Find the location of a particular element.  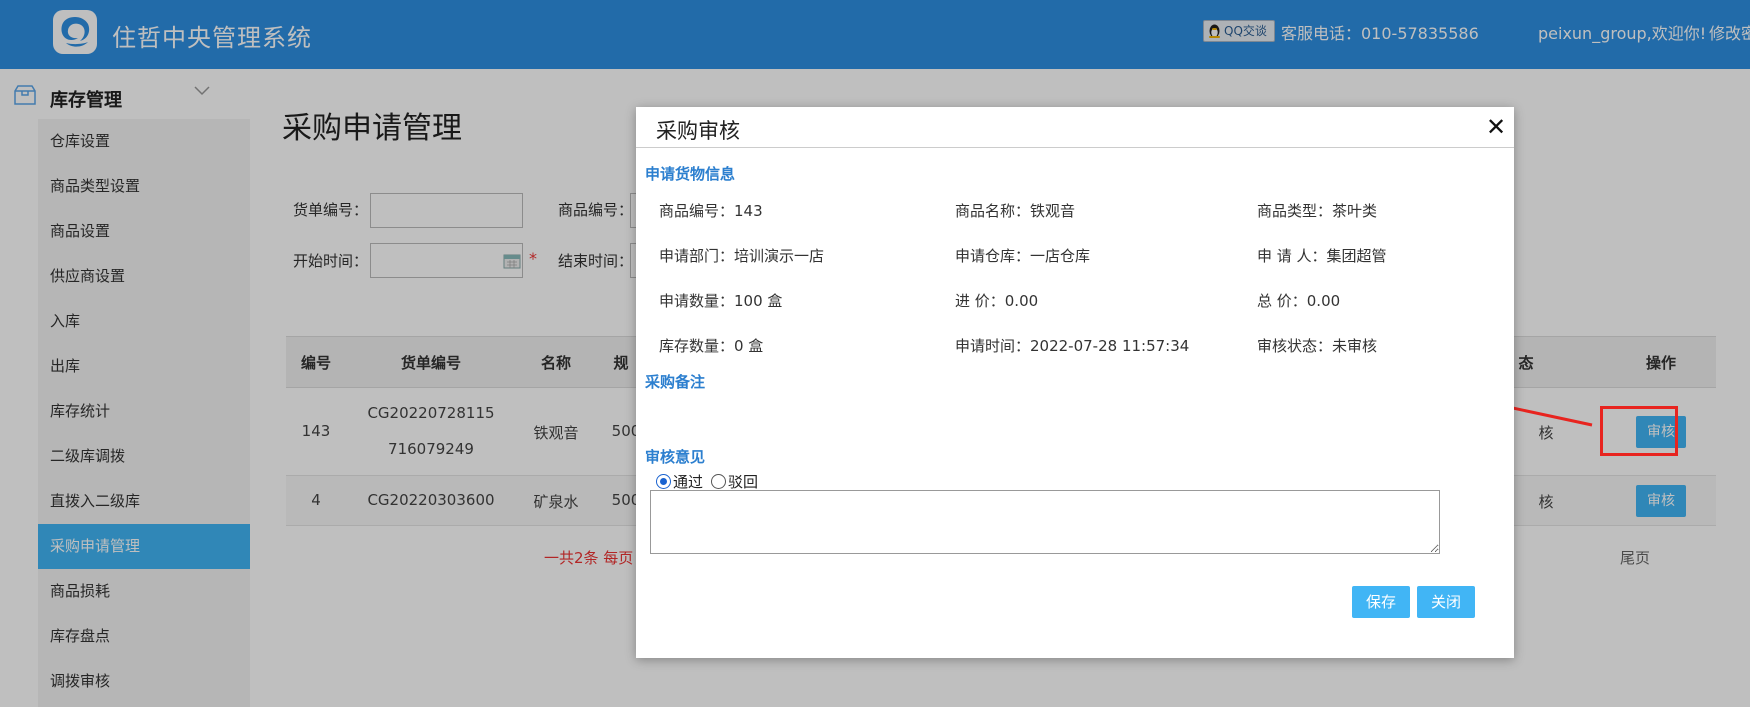

field-warehouse: 申请仓库：一店仓库 is located at coordinates (1023, 256).